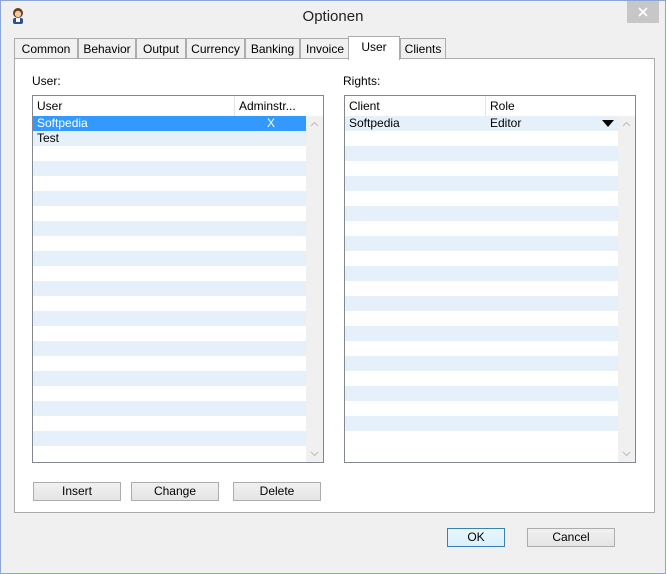  I want to click on tab-common: Common, so click(46, 48).